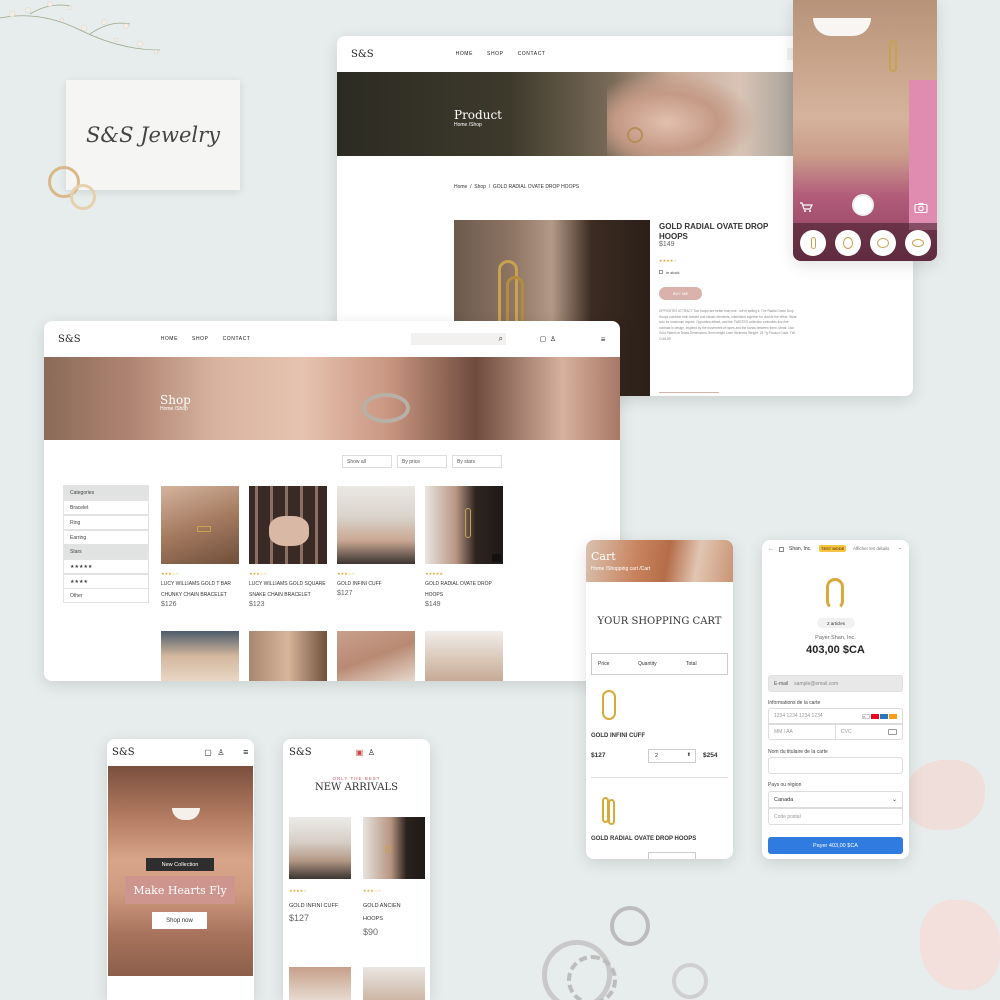  Describe the element at coordinates (372, 890) in the screenshot. I see `arrival-2-rating: ★★★☆☆` at that location.